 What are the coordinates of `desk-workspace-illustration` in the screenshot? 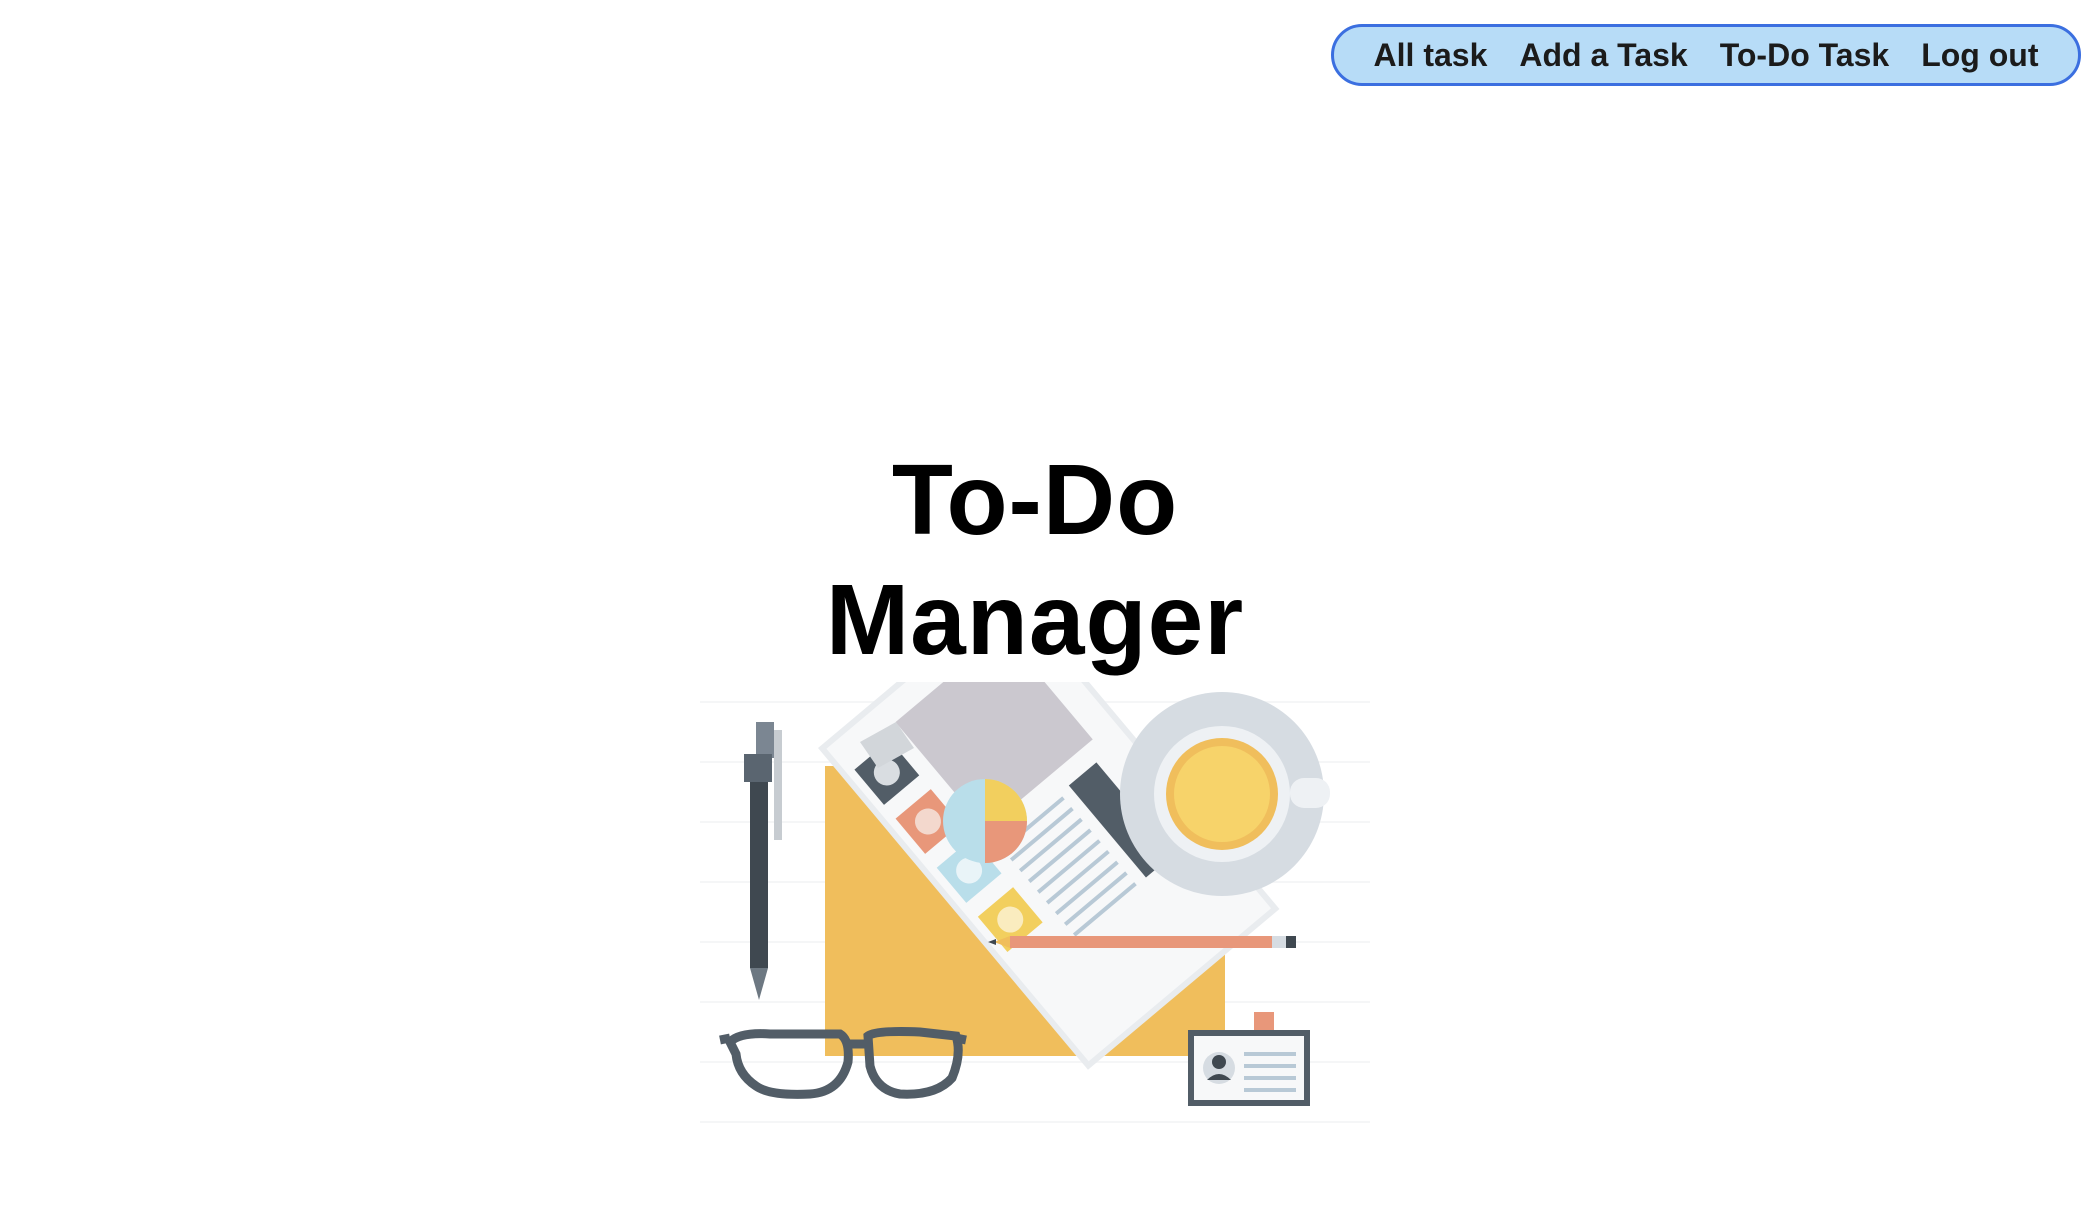 It's located at (1035, 908).